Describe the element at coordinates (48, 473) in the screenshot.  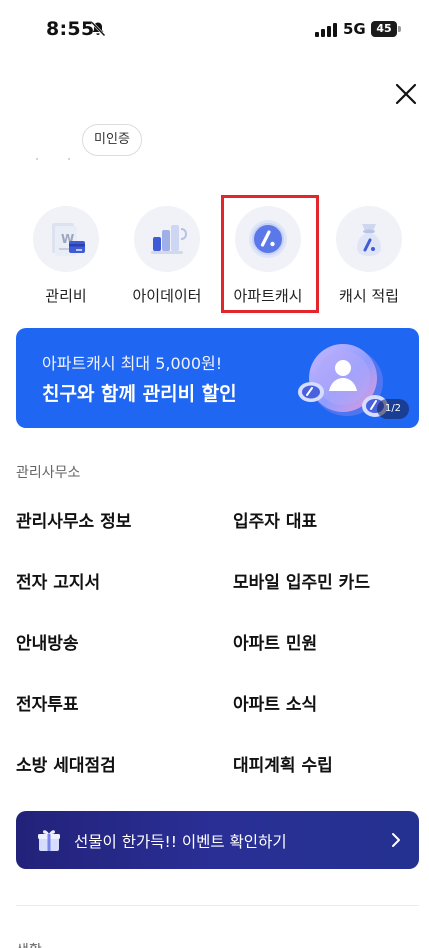
I see `section-title: 관리사무소` at that location.